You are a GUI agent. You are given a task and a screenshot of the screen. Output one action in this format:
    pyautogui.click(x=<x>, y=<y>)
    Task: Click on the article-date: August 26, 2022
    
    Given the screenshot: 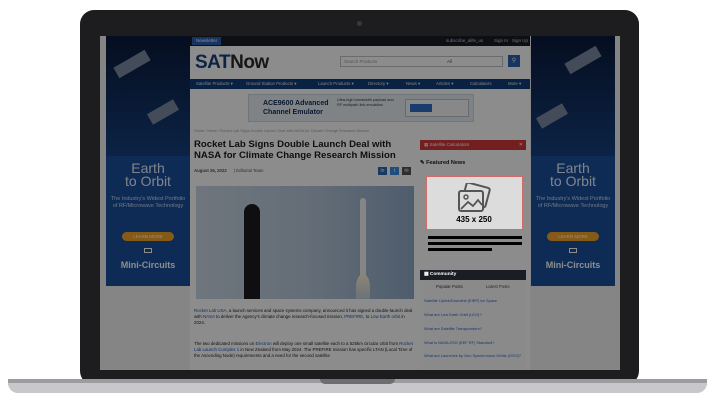 What is the action you would take?
    pyautogui.click(x=210, y=170)
    